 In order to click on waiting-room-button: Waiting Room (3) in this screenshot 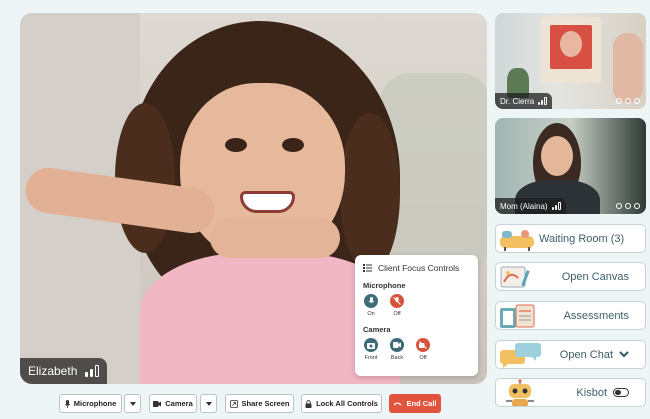, I will do `click(570, 238)`.